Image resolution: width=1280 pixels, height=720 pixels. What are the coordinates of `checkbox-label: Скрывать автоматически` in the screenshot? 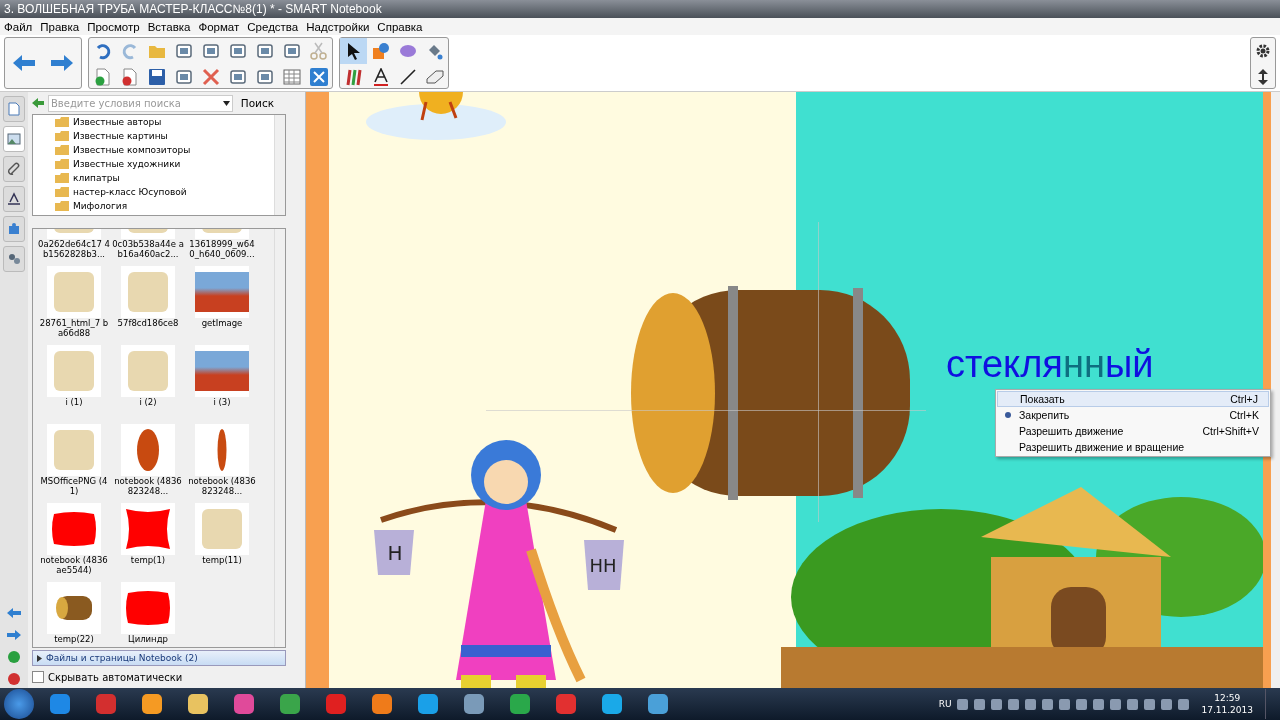 It's located at (115, 677).